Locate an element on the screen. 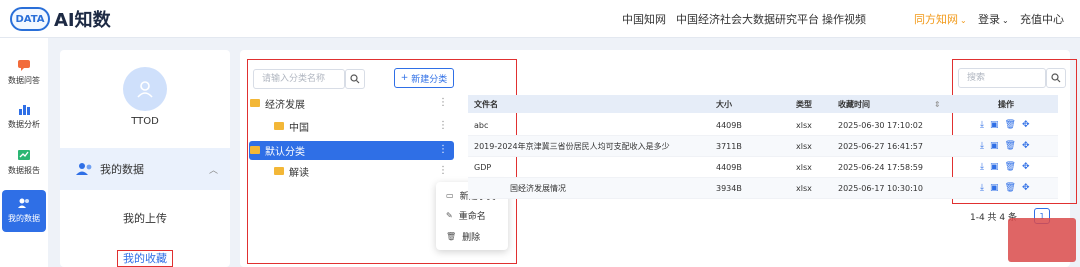  recharge-link: 充值中心 is located at coordinates (1042, 19).